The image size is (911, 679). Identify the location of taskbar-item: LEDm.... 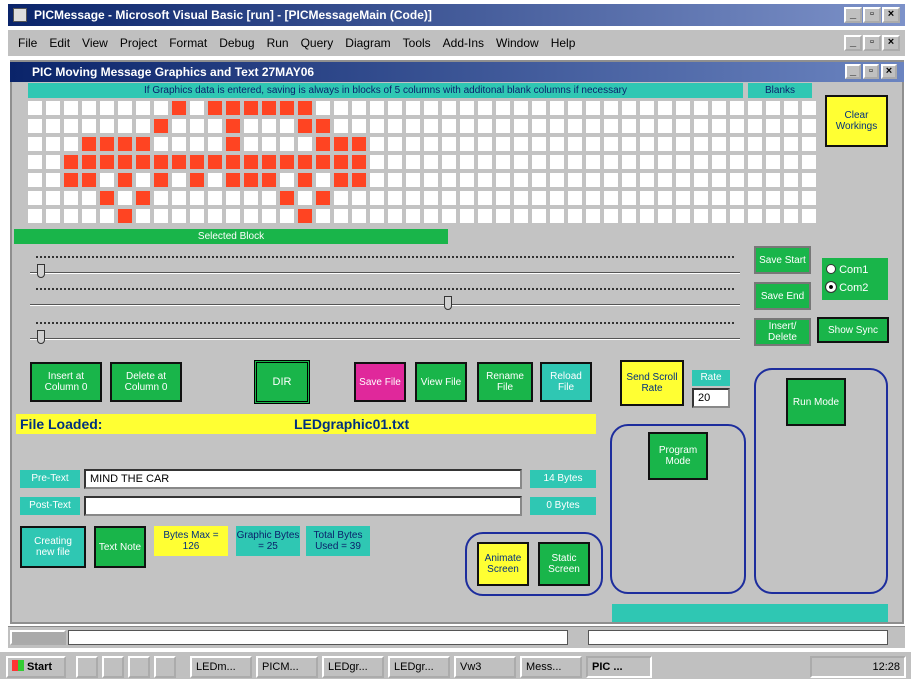
(221, 667).